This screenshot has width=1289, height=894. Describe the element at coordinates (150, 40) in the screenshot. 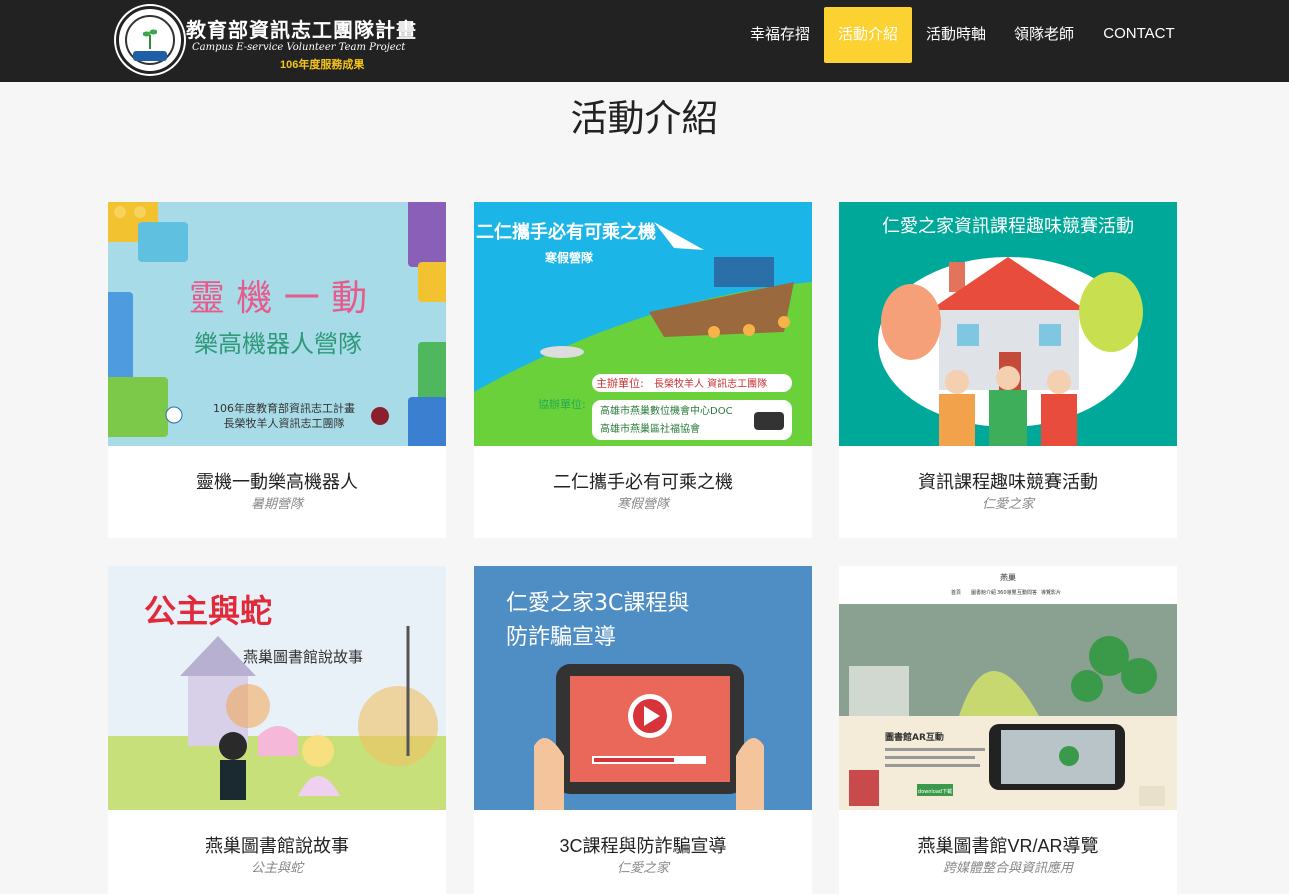

I see `ministry-seal-icon` at that location.